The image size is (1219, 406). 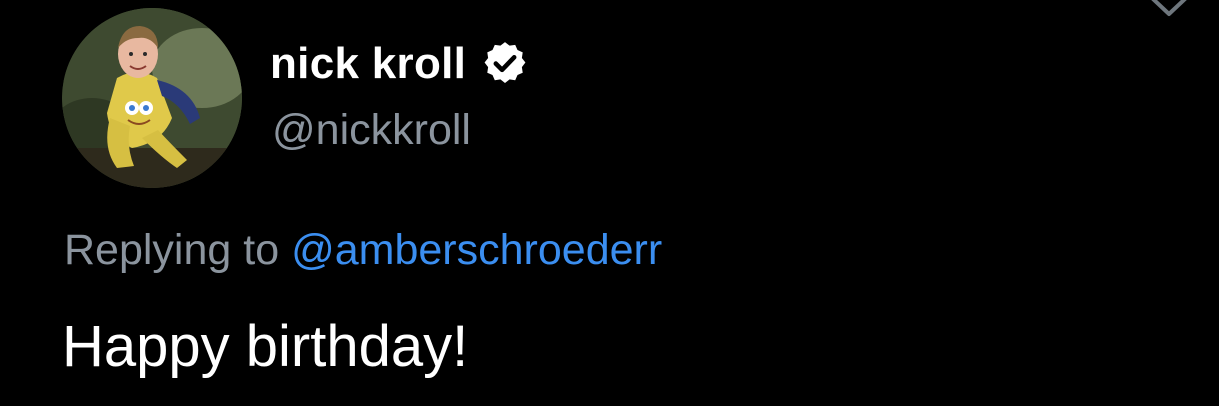 I want to click on verified-badge-icon, so click(x=505, y=62).